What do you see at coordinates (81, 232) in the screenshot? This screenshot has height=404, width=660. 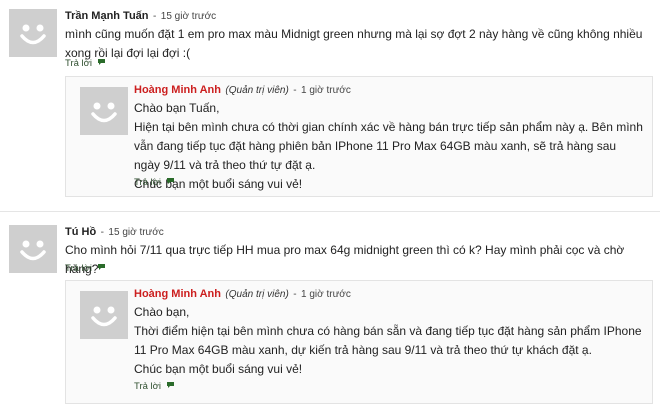 I see `comment-author: Tú Hồ` at bounding box center [81, 232].